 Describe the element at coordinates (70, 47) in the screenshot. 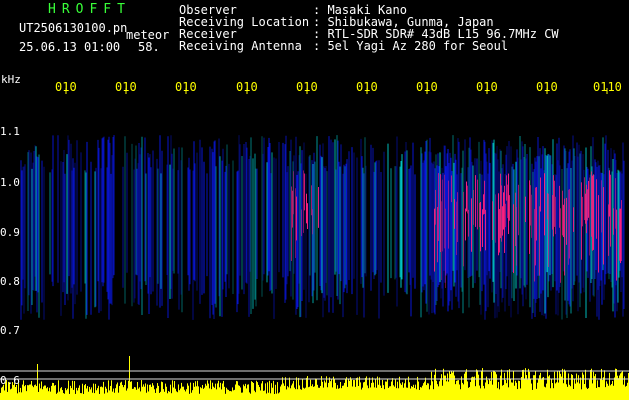

I see `date-time: 25.06.13 01:00` at that location.